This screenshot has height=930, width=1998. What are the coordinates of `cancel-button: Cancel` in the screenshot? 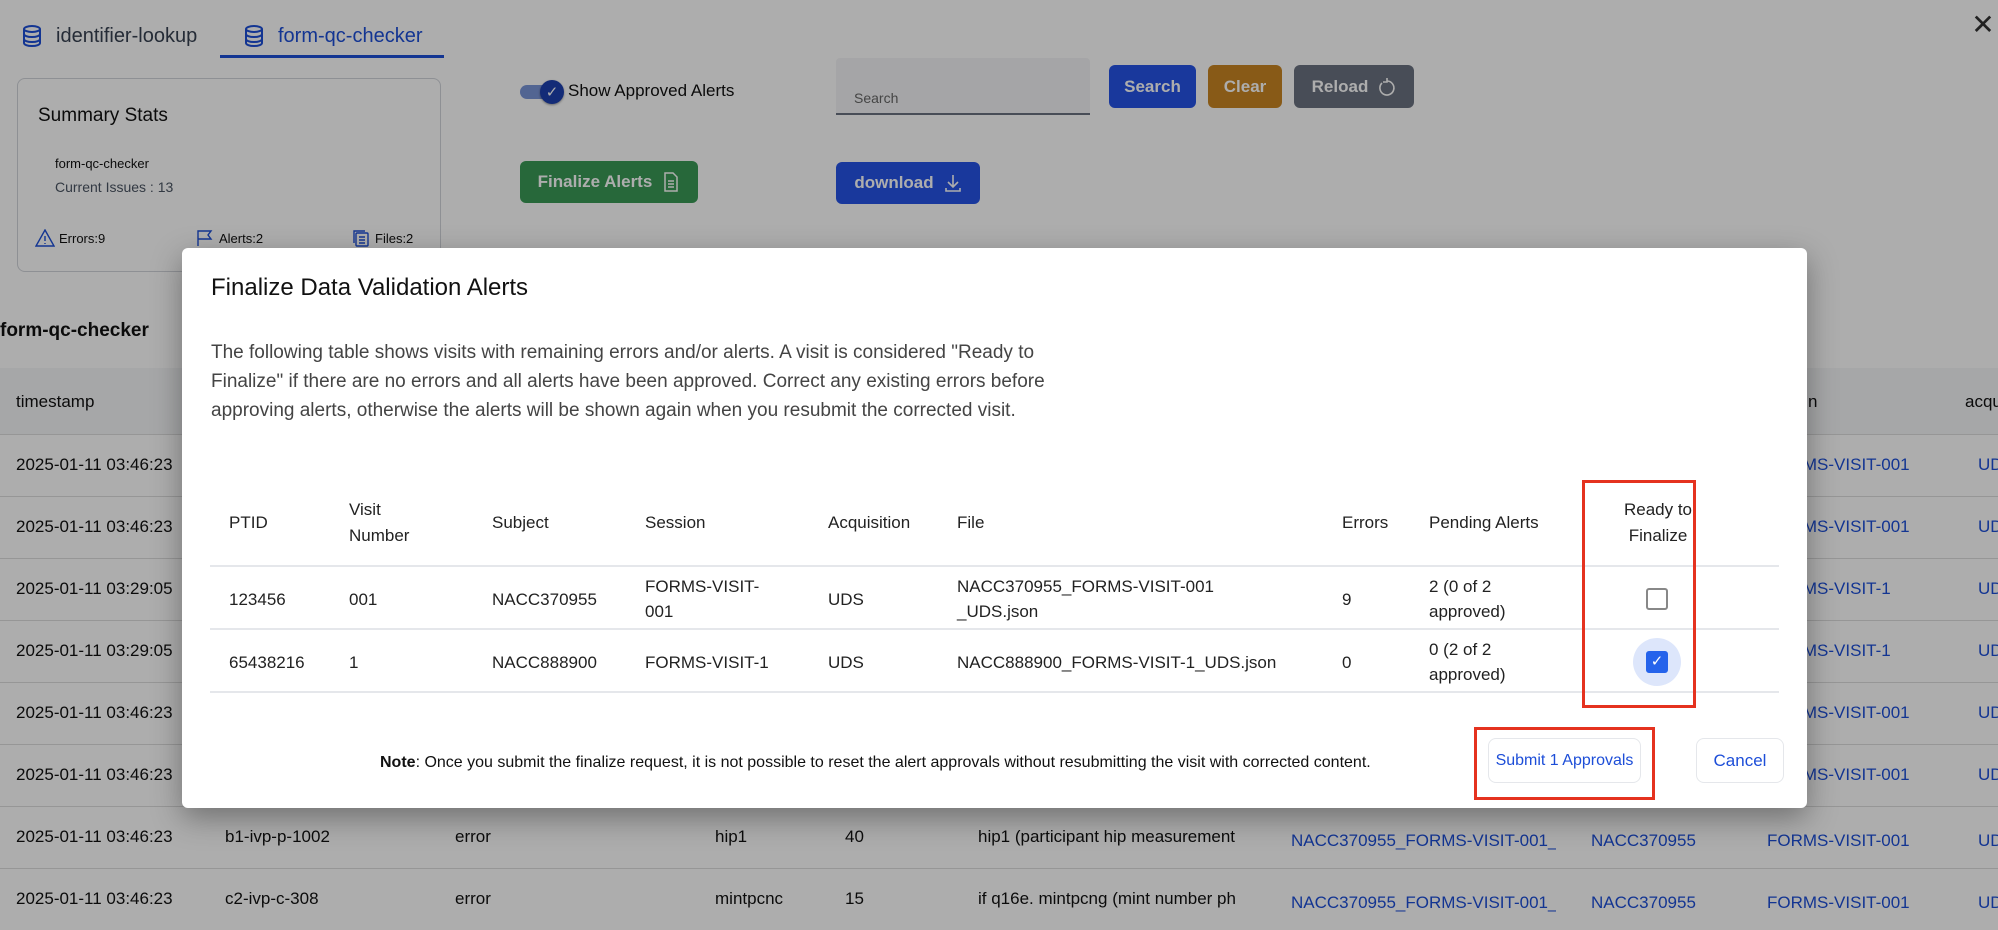 It's located at (1740, 760).